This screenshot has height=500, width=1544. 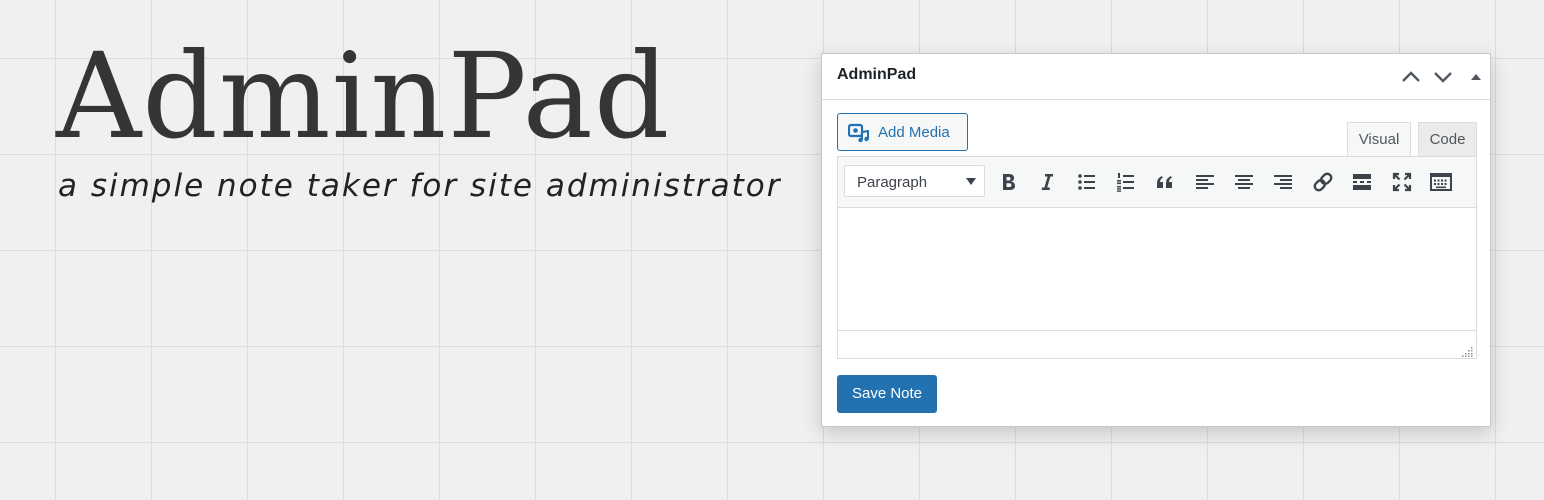 What do you see at coordinates (1323, 182) in the screenshot?
I see `link-icon` at bounding box center [1323, 182].